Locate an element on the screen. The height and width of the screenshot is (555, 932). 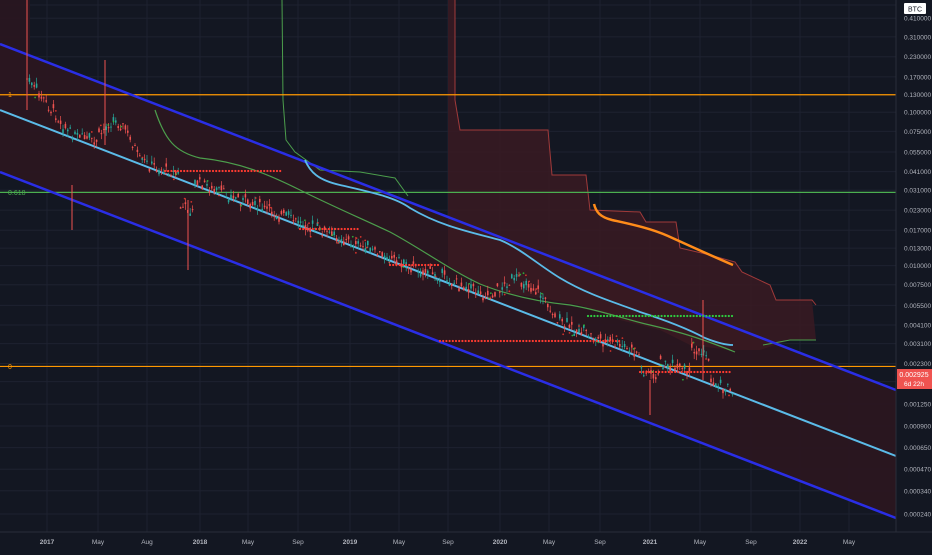
price-tick-label: 0.031000 is located at coordinates (917, 191).